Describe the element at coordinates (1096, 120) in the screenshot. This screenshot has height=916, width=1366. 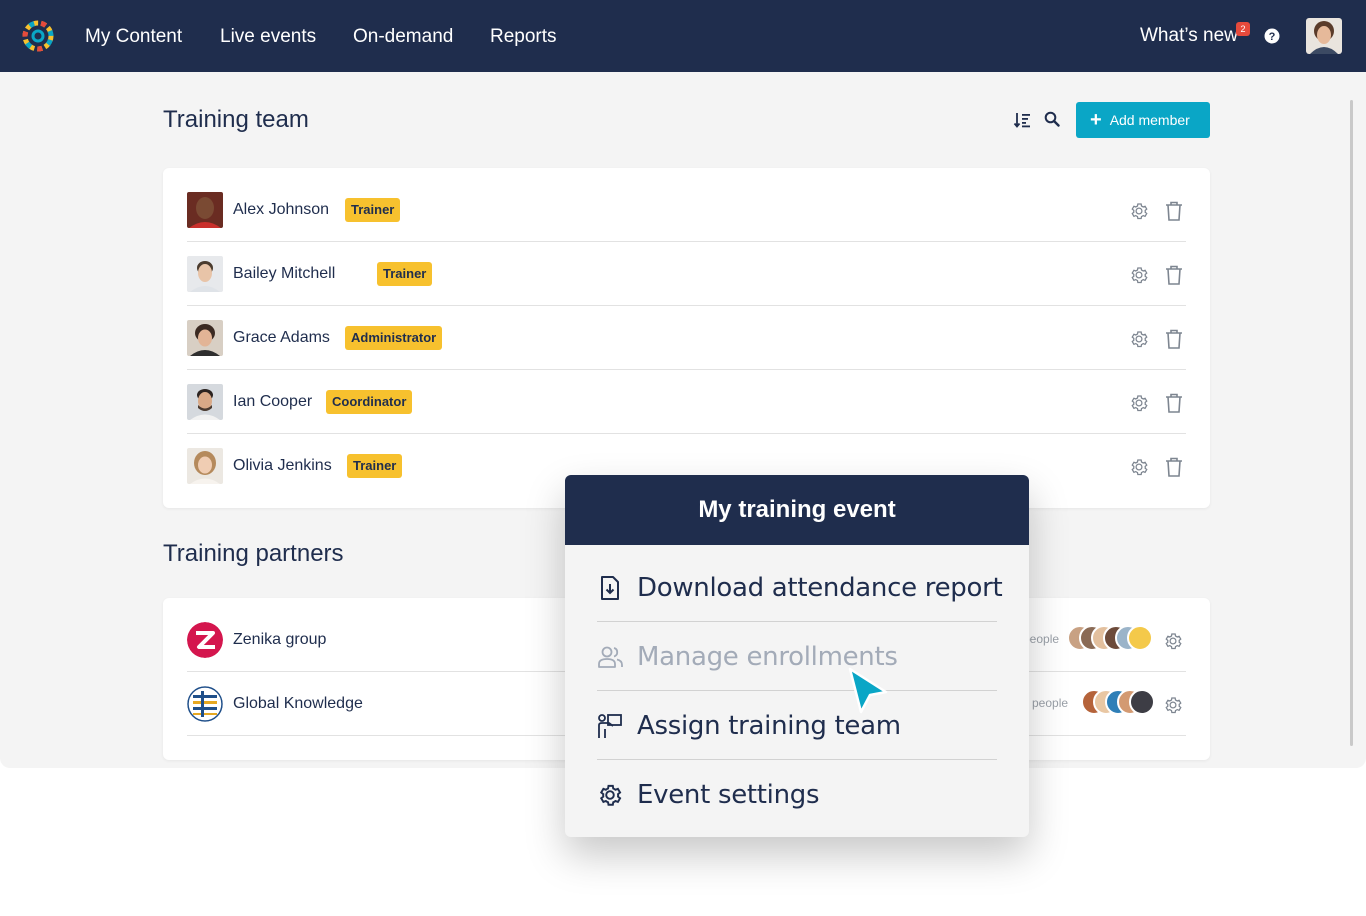
I see `plus-icon: +` at that location.